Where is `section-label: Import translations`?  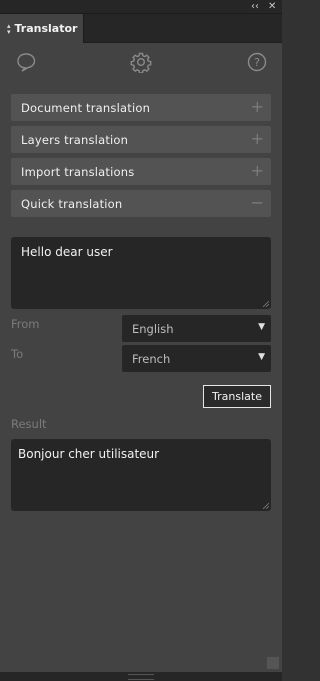
section-label: Import translations is located at coordinates (78, 171).